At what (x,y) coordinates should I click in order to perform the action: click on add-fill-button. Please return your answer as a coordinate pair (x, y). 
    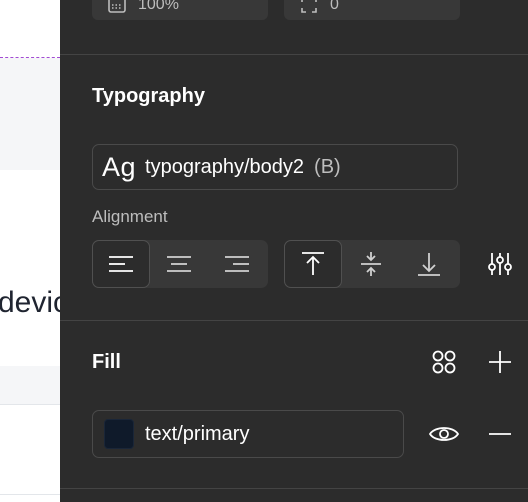
    Looking at the image, I should click on (500, 362).